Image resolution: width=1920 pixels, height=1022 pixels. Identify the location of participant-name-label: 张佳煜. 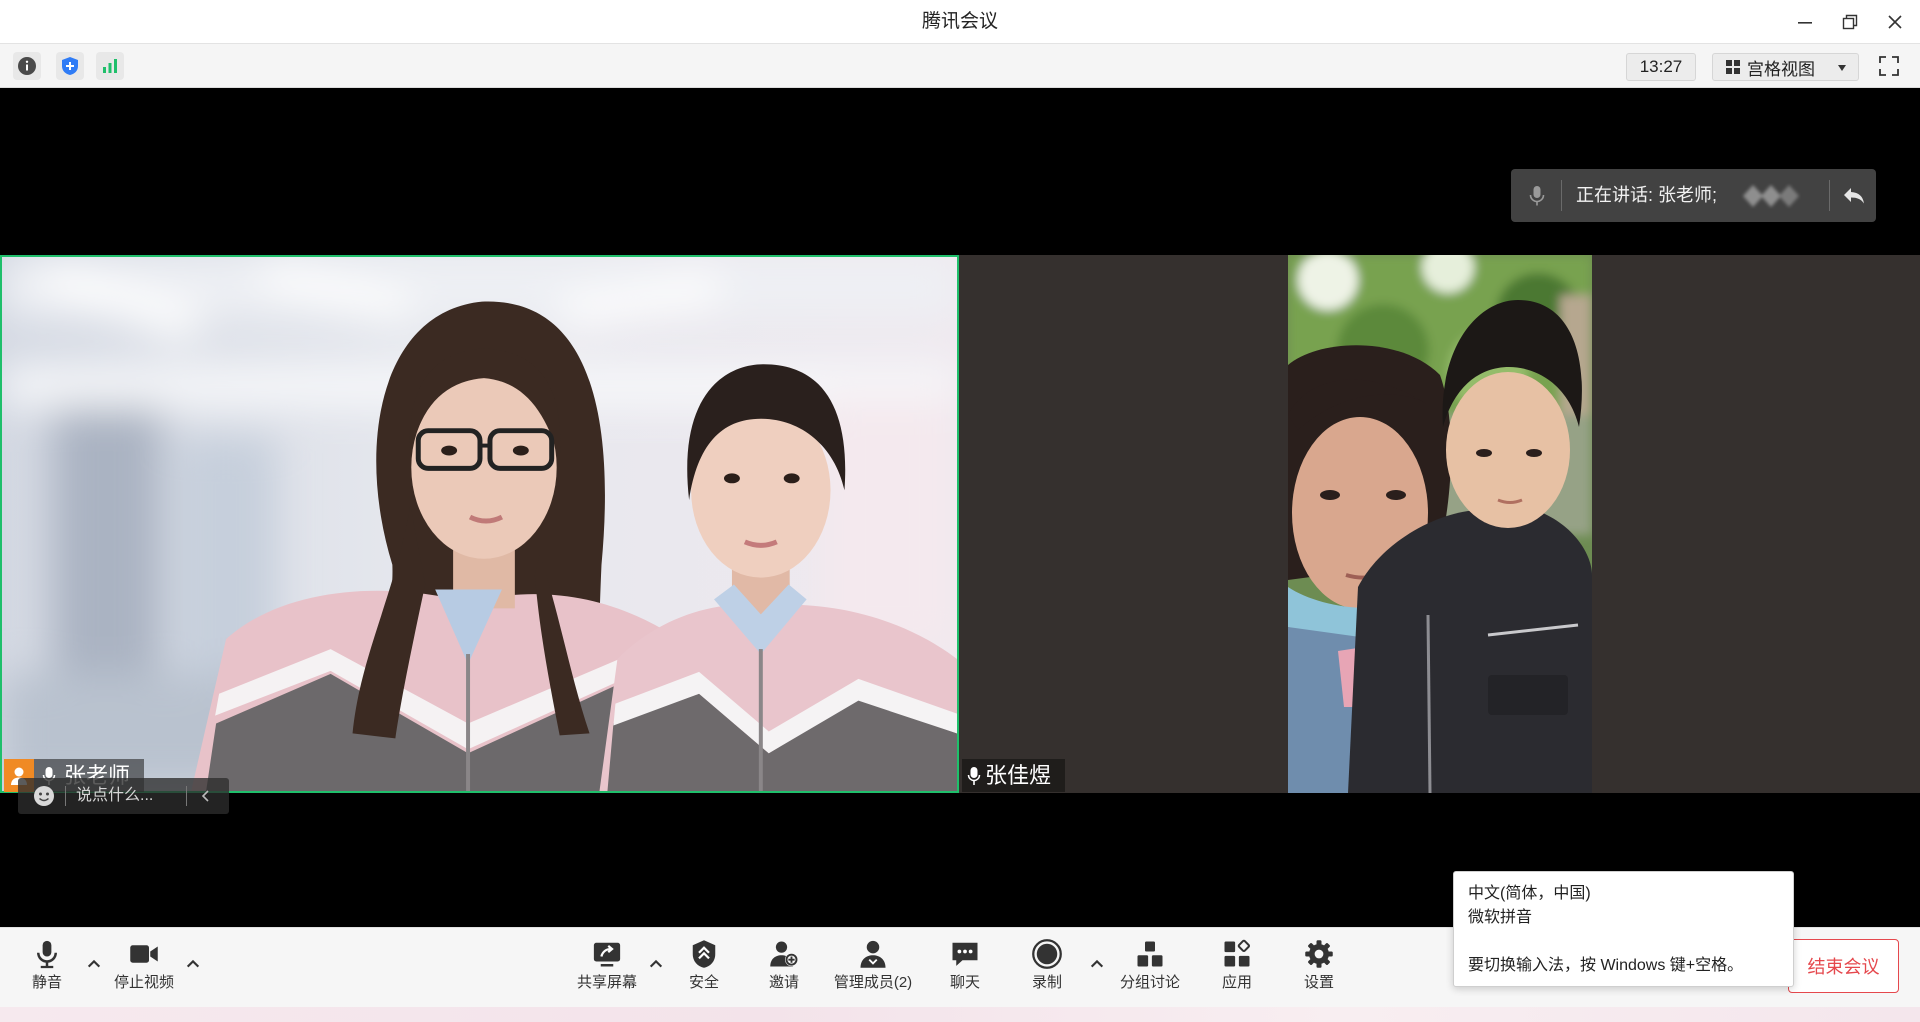
(1013, 775).